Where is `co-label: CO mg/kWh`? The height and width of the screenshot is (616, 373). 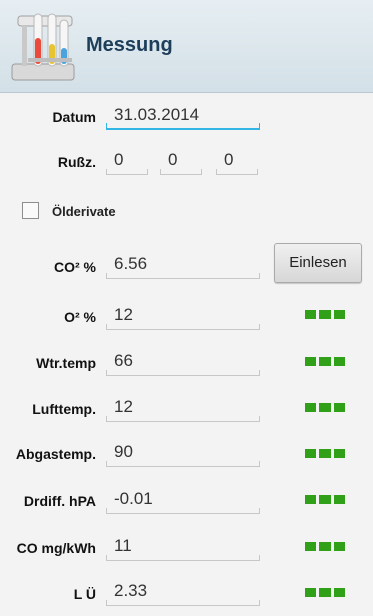
co-label: CO mg/kWh is located at coordinates (56, 548).